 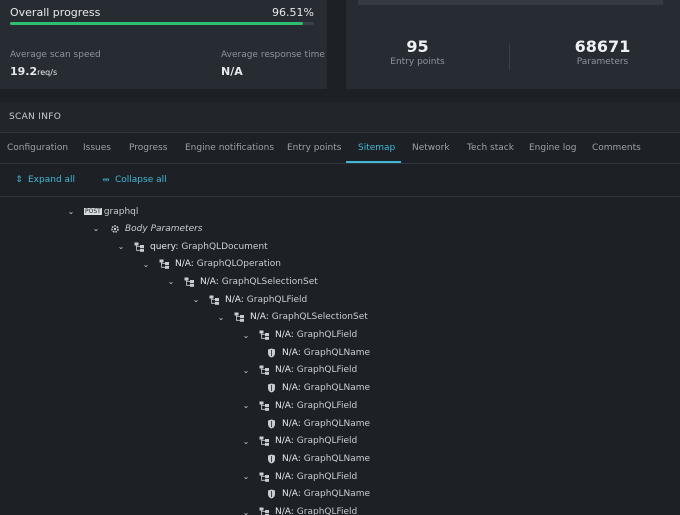 What do you see at coordinates (490, 148) in the screenshot?
I see `tab-tech-stack: Tech stack` at bounding box center [490, 148].